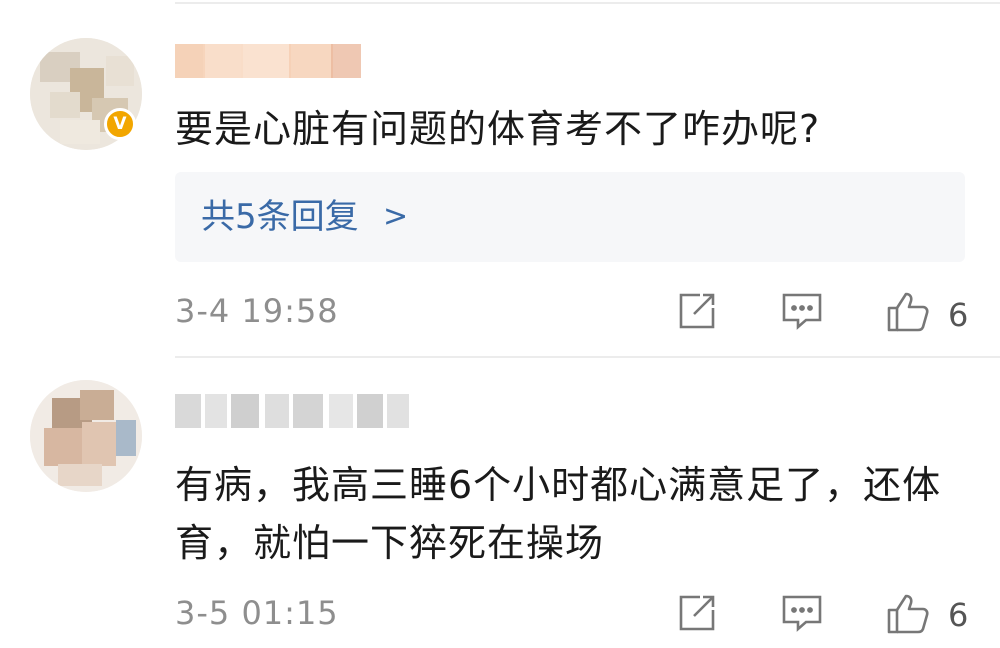 The height and width of the screenshot is (648, 1000). I want to click on comment-timestamp: 3-4 19:58, so click(257, 311).